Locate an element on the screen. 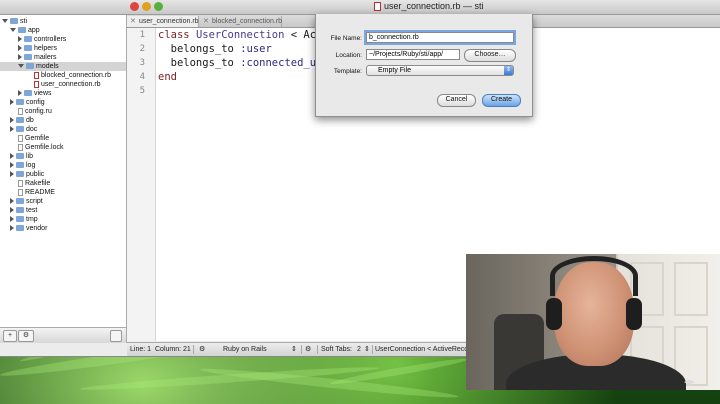 The height and width of the screenshot is (404, 720). tree-item: sti is located at coordinates (63, 21).